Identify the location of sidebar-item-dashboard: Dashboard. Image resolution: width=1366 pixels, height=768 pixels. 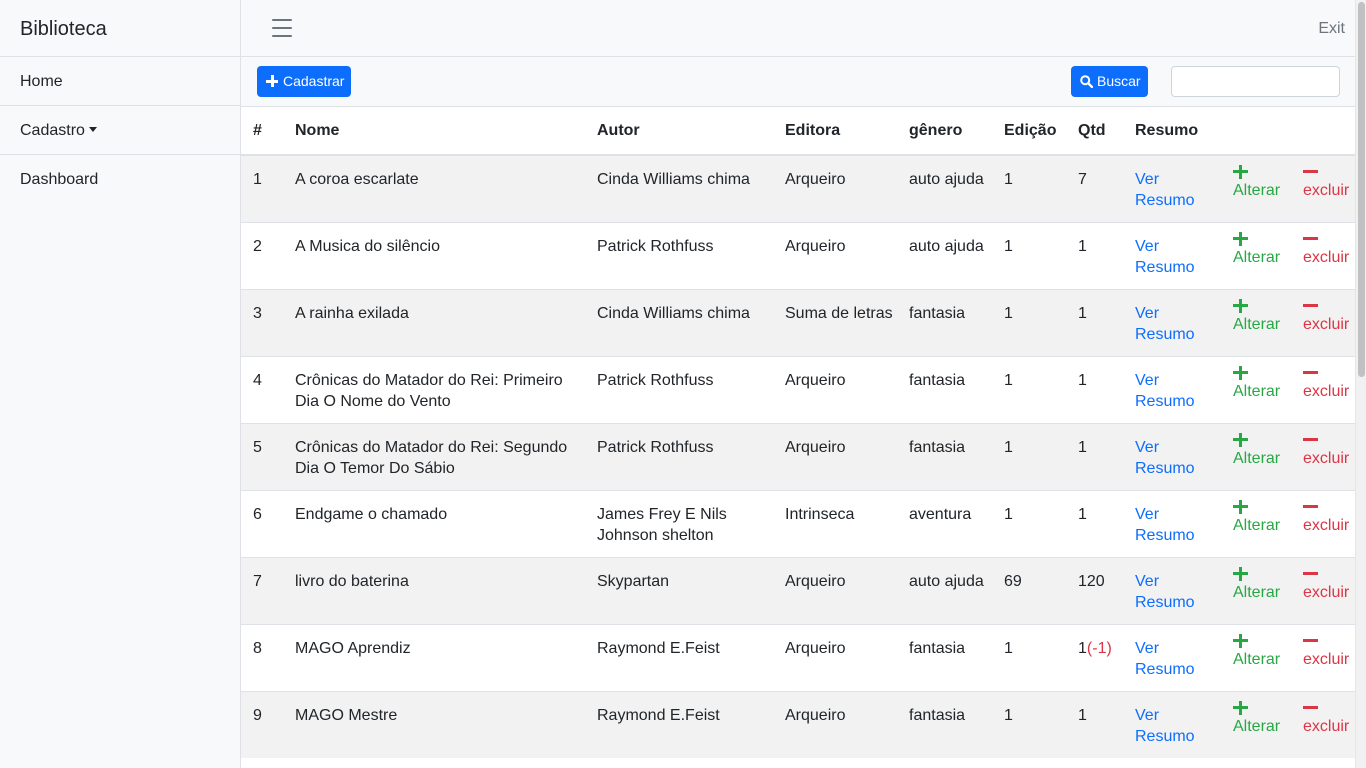
(120, 179).